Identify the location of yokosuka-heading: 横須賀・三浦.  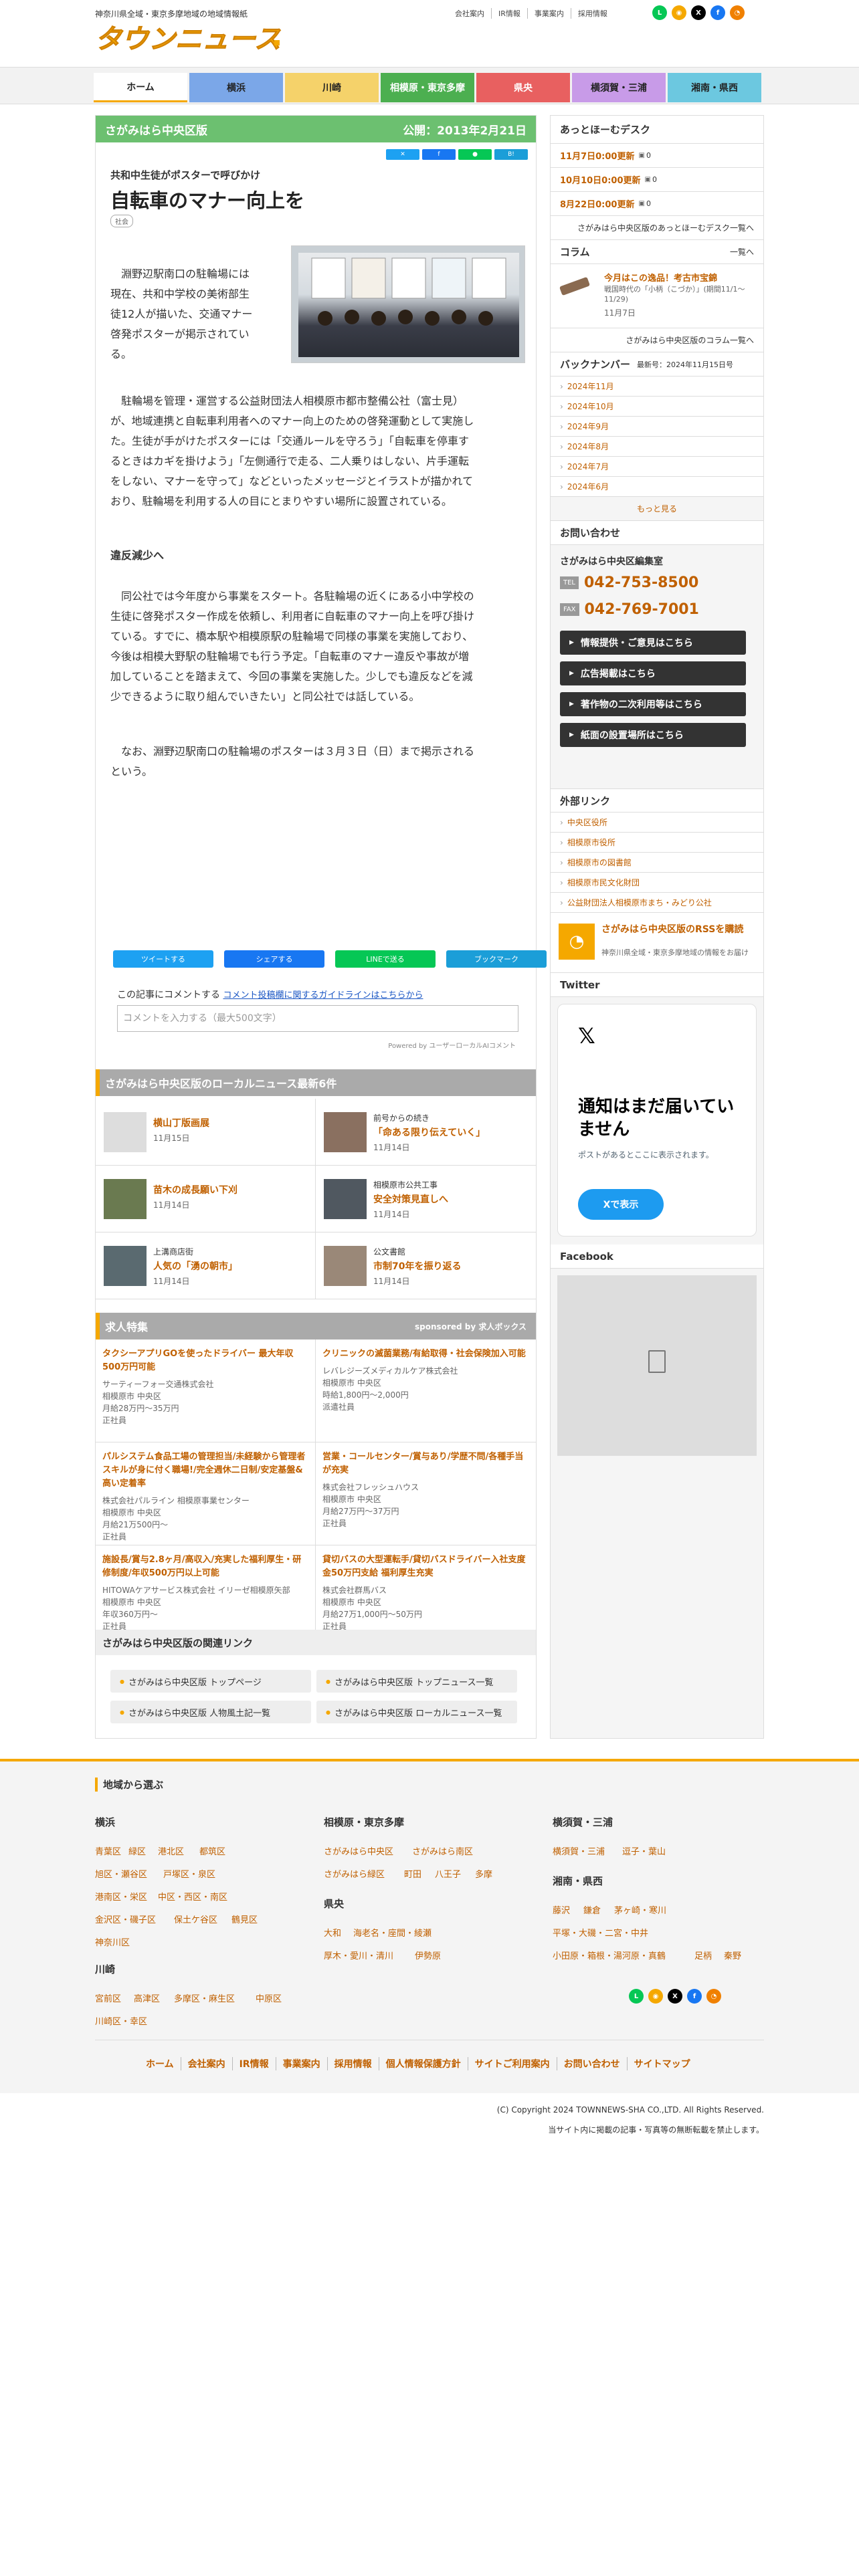
(583, 1822).